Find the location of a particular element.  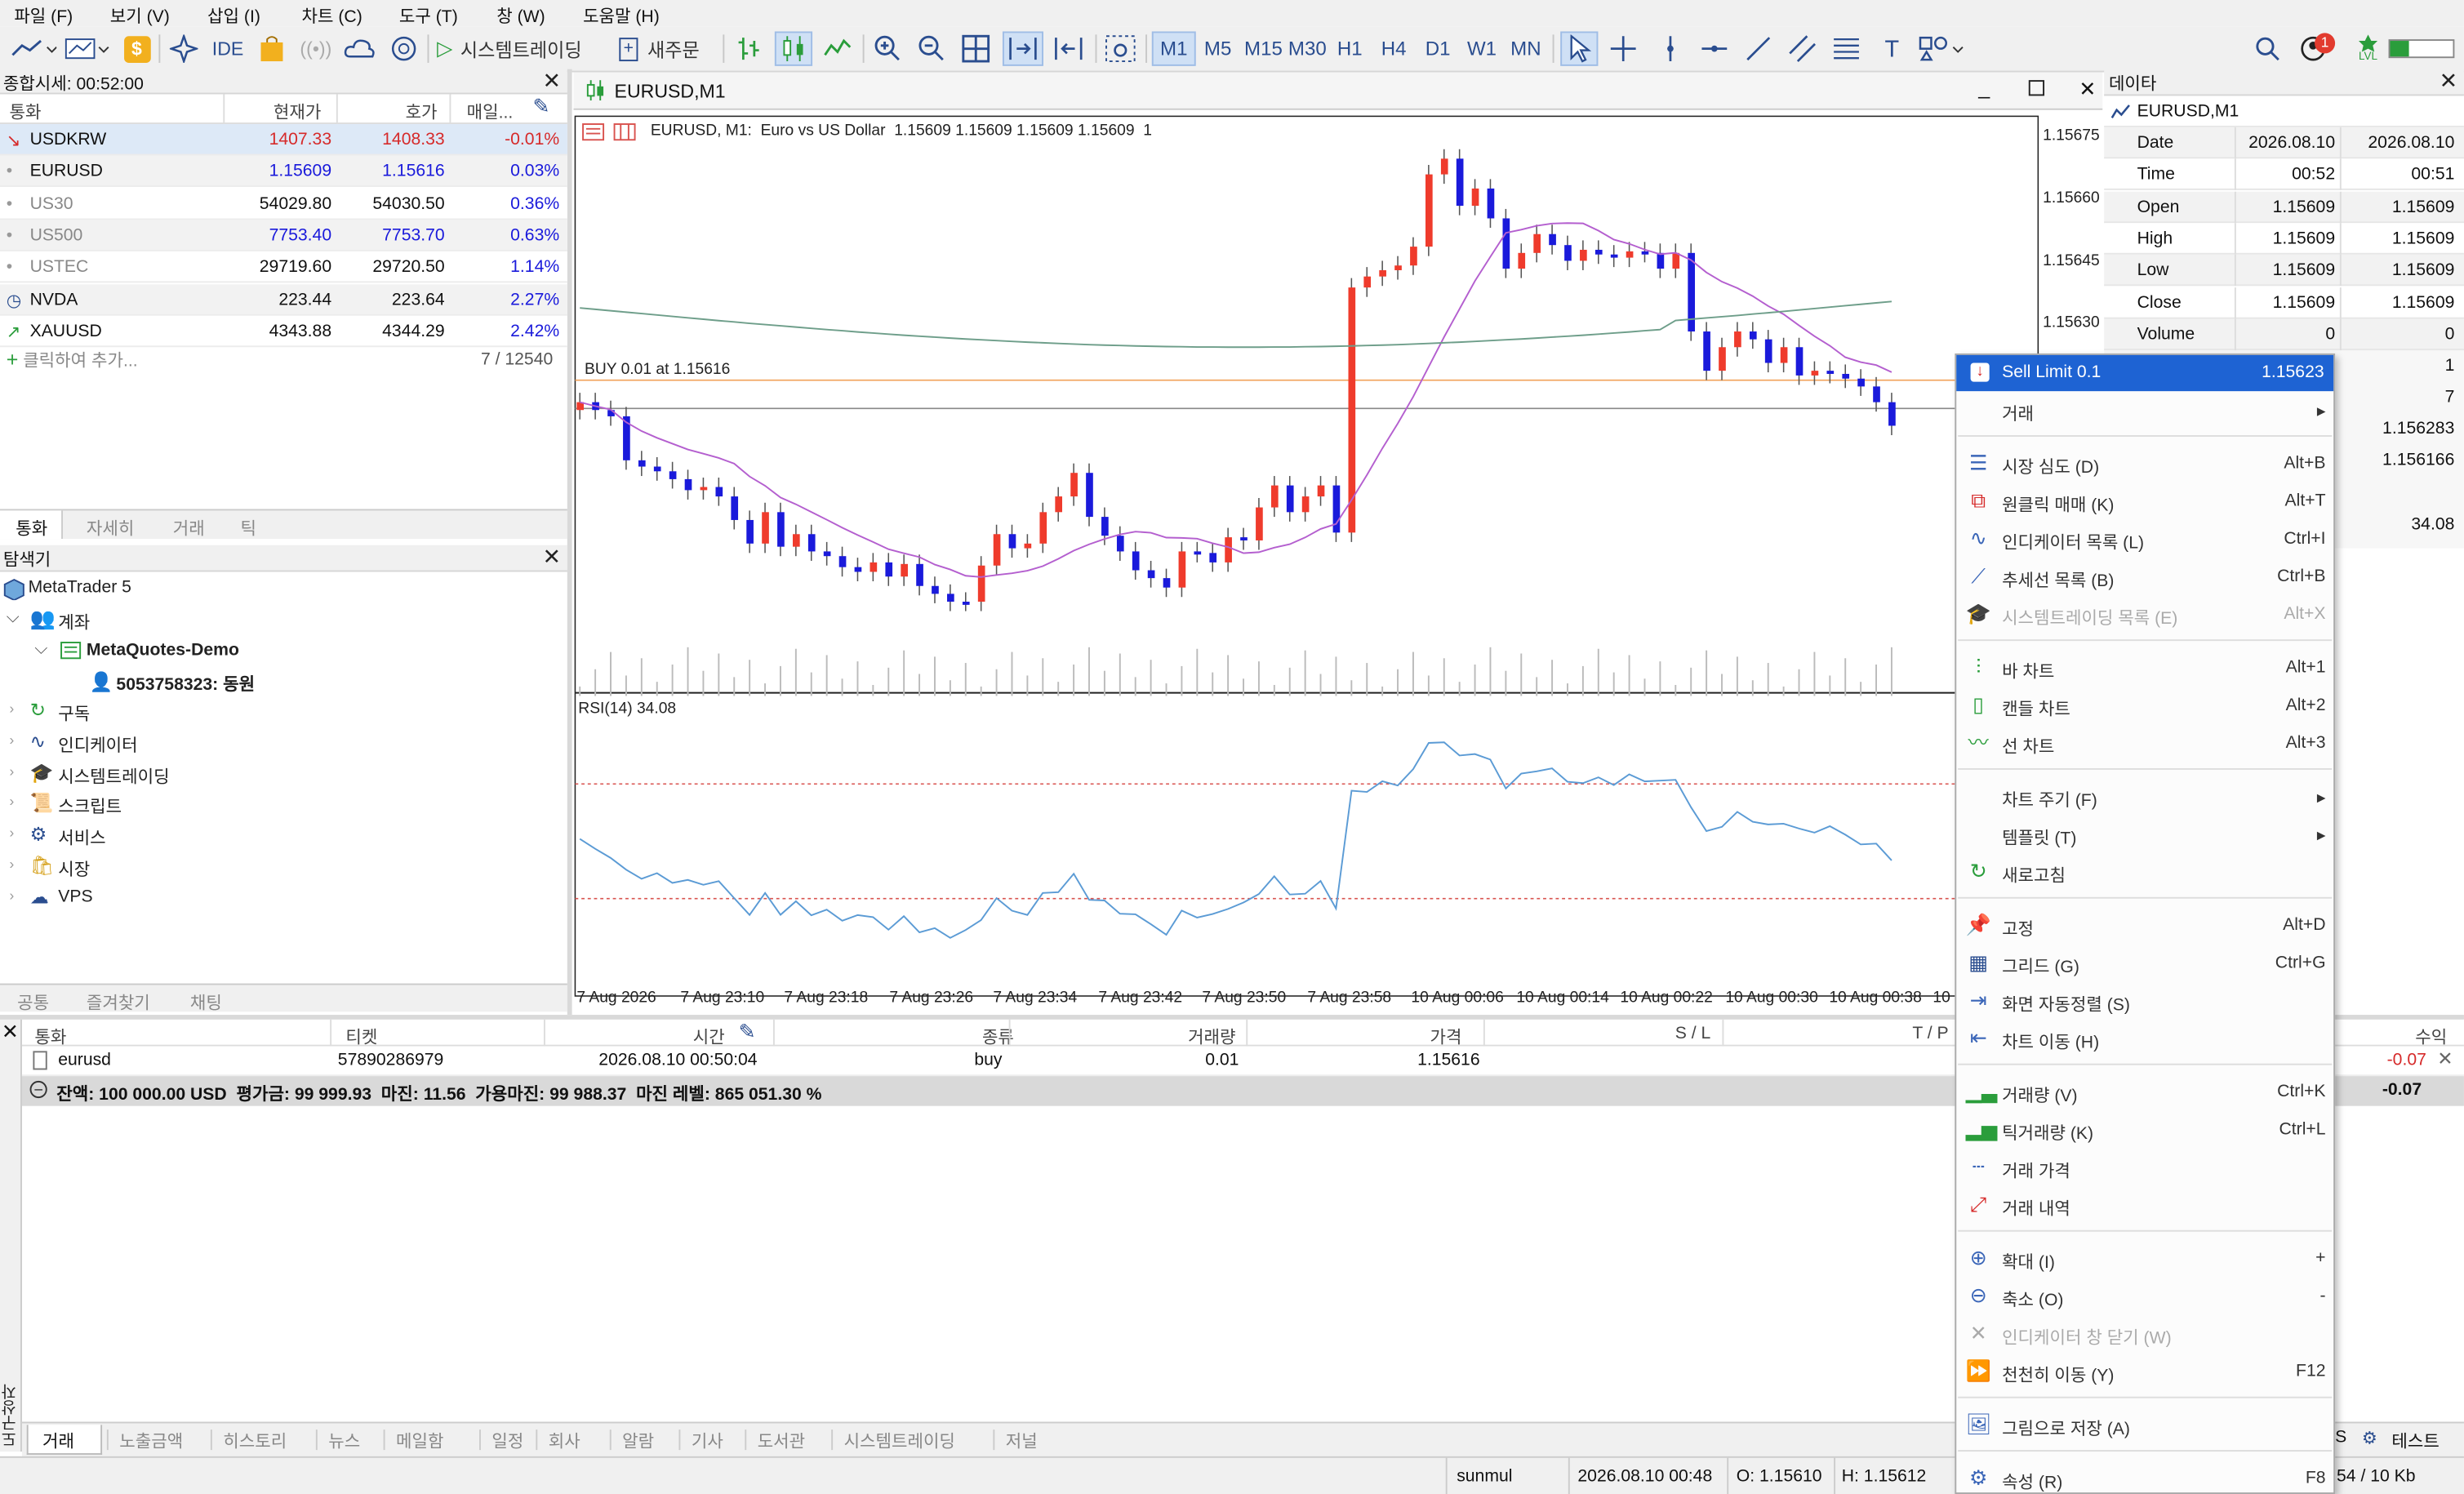

context-item-4: ∿ 인디케이터 목록 (L) Ctrl+I is located at coordinates (2145, 539).